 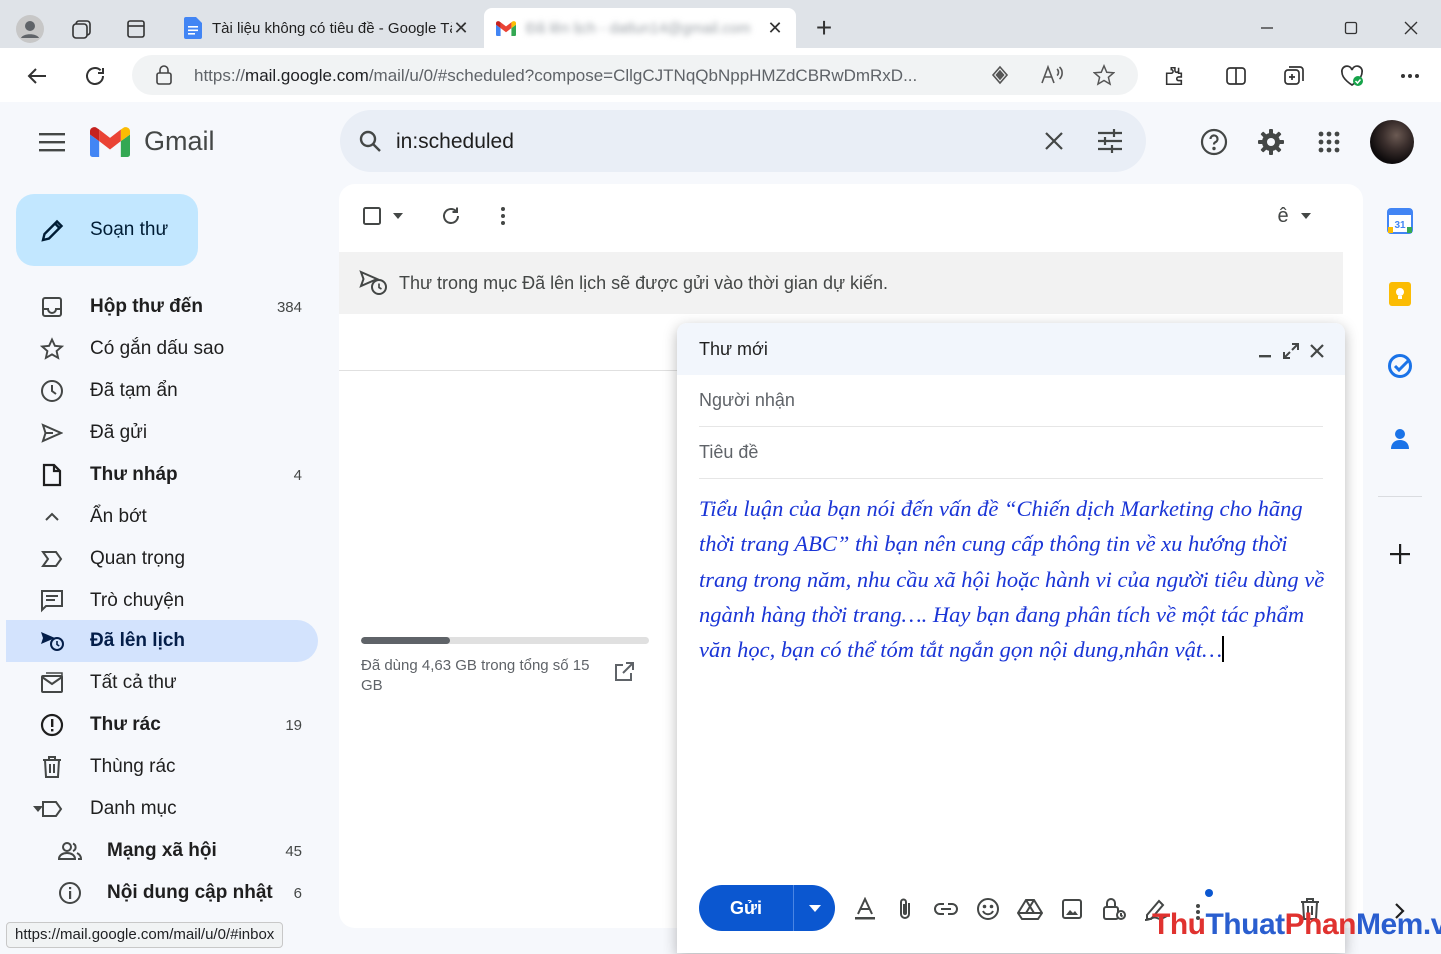 What do you see at coordinates (1294, 76) in the screenshot?
I see `collections-icon` at bounding box center [1294, 76].